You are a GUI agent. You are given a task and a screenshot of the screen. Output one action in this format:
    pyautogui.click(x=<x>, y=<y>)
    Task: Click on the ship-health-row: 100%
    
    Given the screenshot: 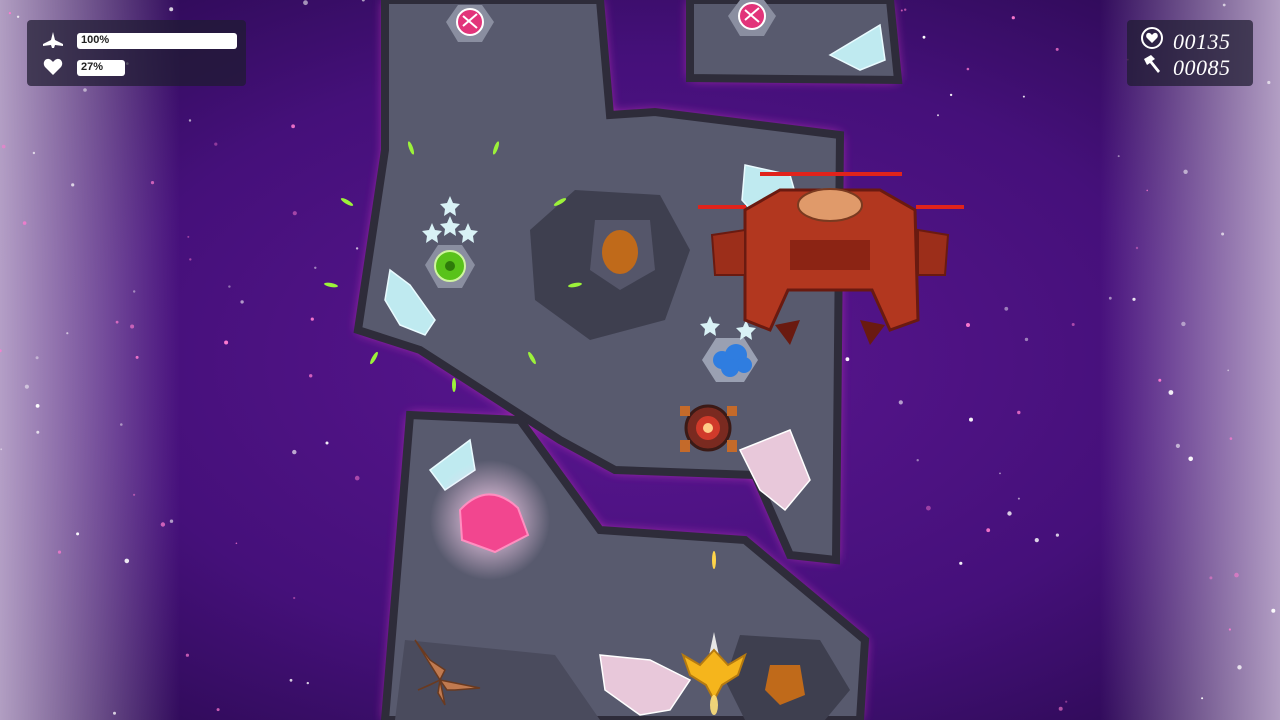 What is the action you would take?
    pyautogui.click(x=139, y=40)
    